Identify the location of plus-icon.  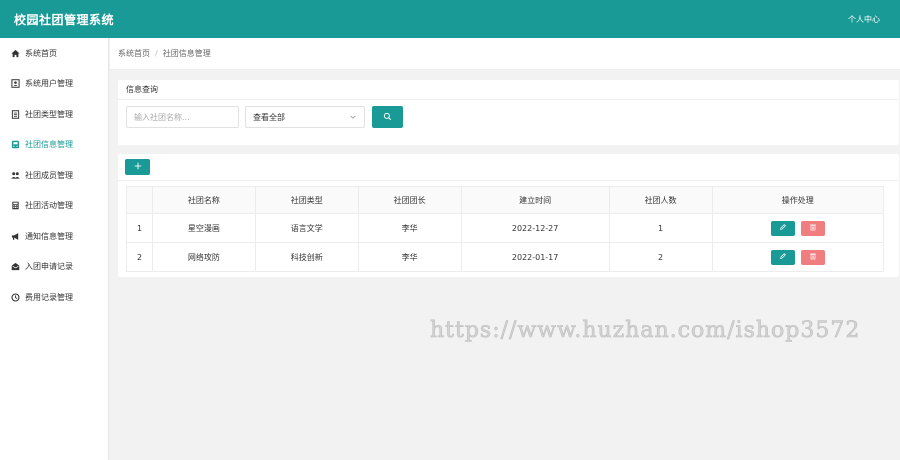
(138, 167).